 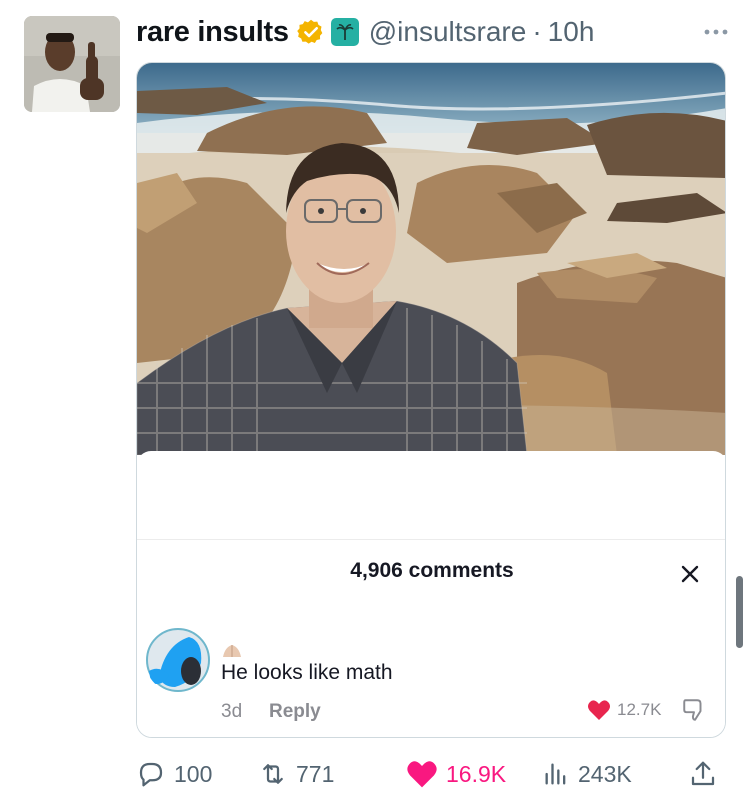 I want to click on scrollbar, so click(x=739, y=612).